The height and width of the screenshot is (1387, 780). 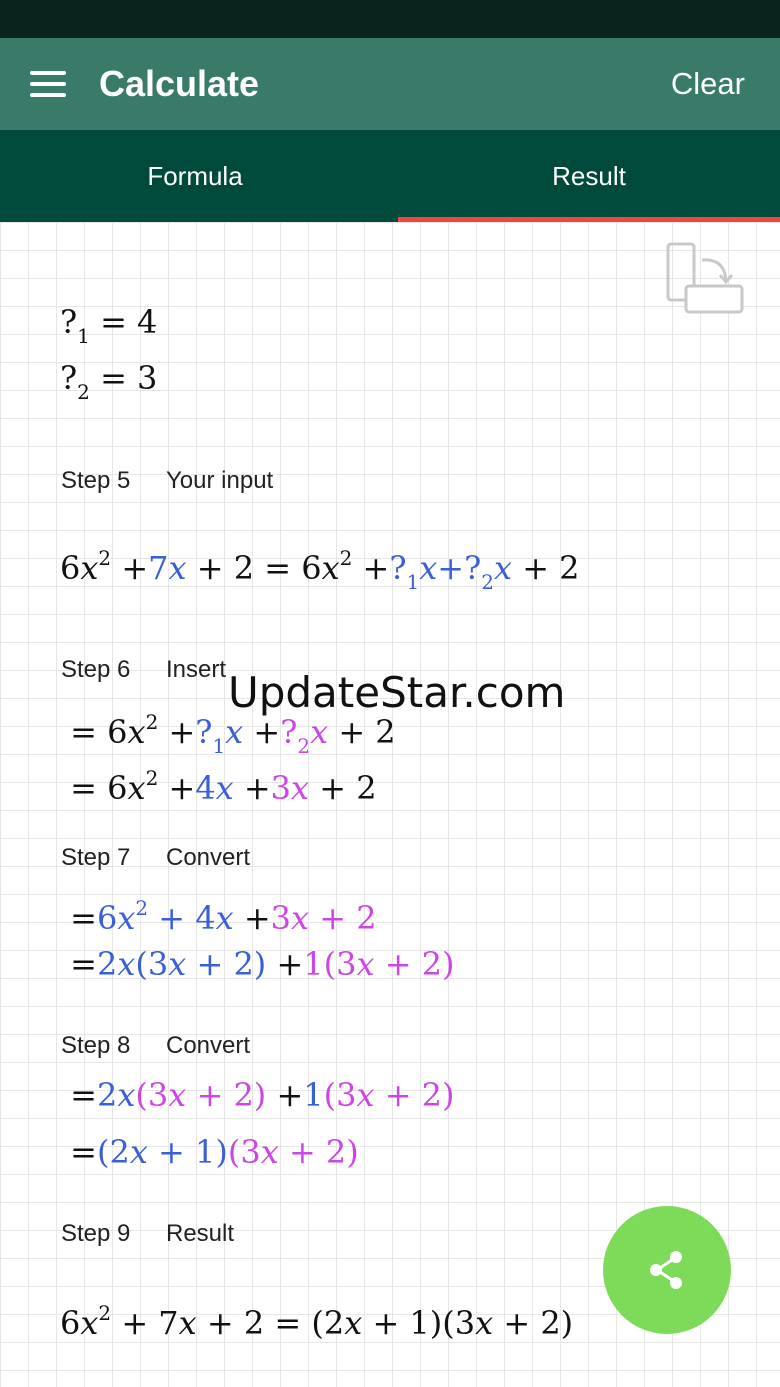 I want to click on tab-bar: Formula Result, so click(x=390, y=176).